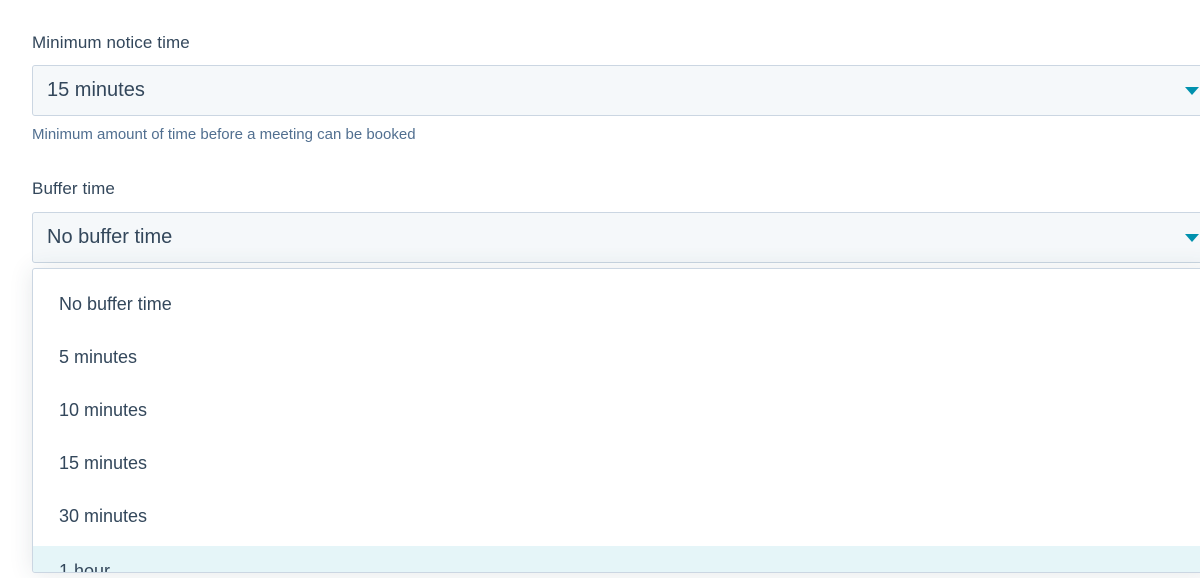  What do you see at coordinates (73, 188) in the screenshot?
I see `buffer-time-label: Buffer time` at bounding box center [73, 188].